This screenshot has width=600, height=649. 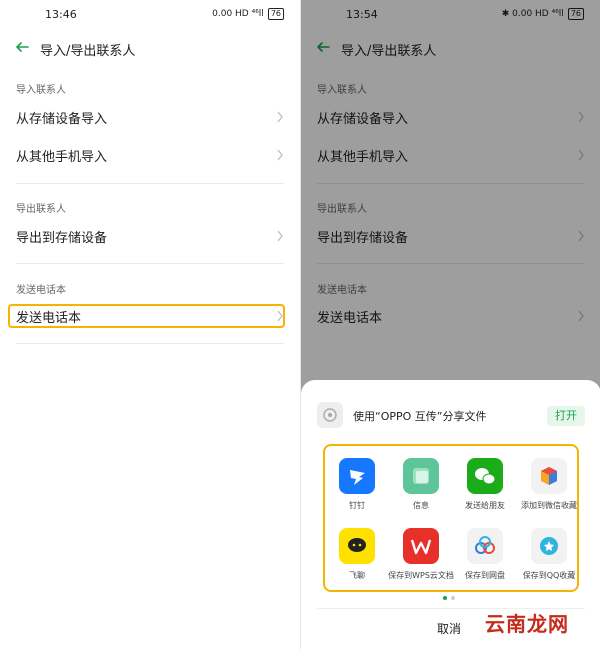 What do you see at coordinates (61, 14) in the screenshot?
I see `status-time: 13:46` at bounding box center [61, 14].